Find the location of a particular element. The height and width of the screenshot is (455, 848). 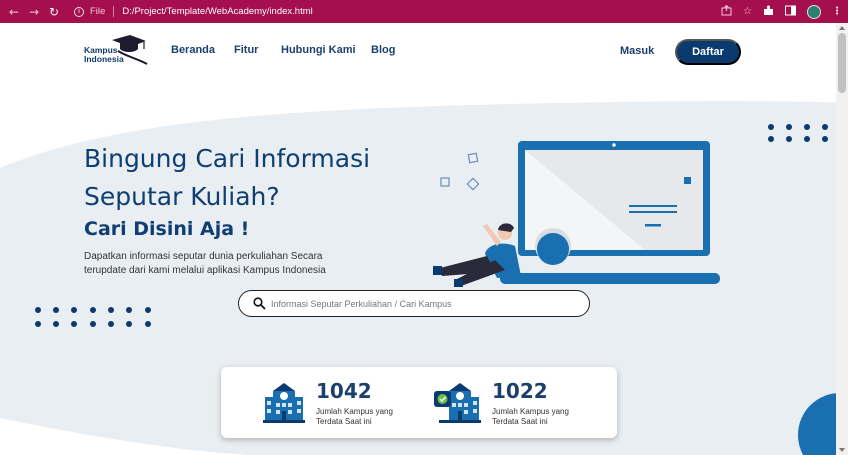

stat-label-1: Jumlah Kampus yang Terdata Saat ini is located at coordinates (354, 416).